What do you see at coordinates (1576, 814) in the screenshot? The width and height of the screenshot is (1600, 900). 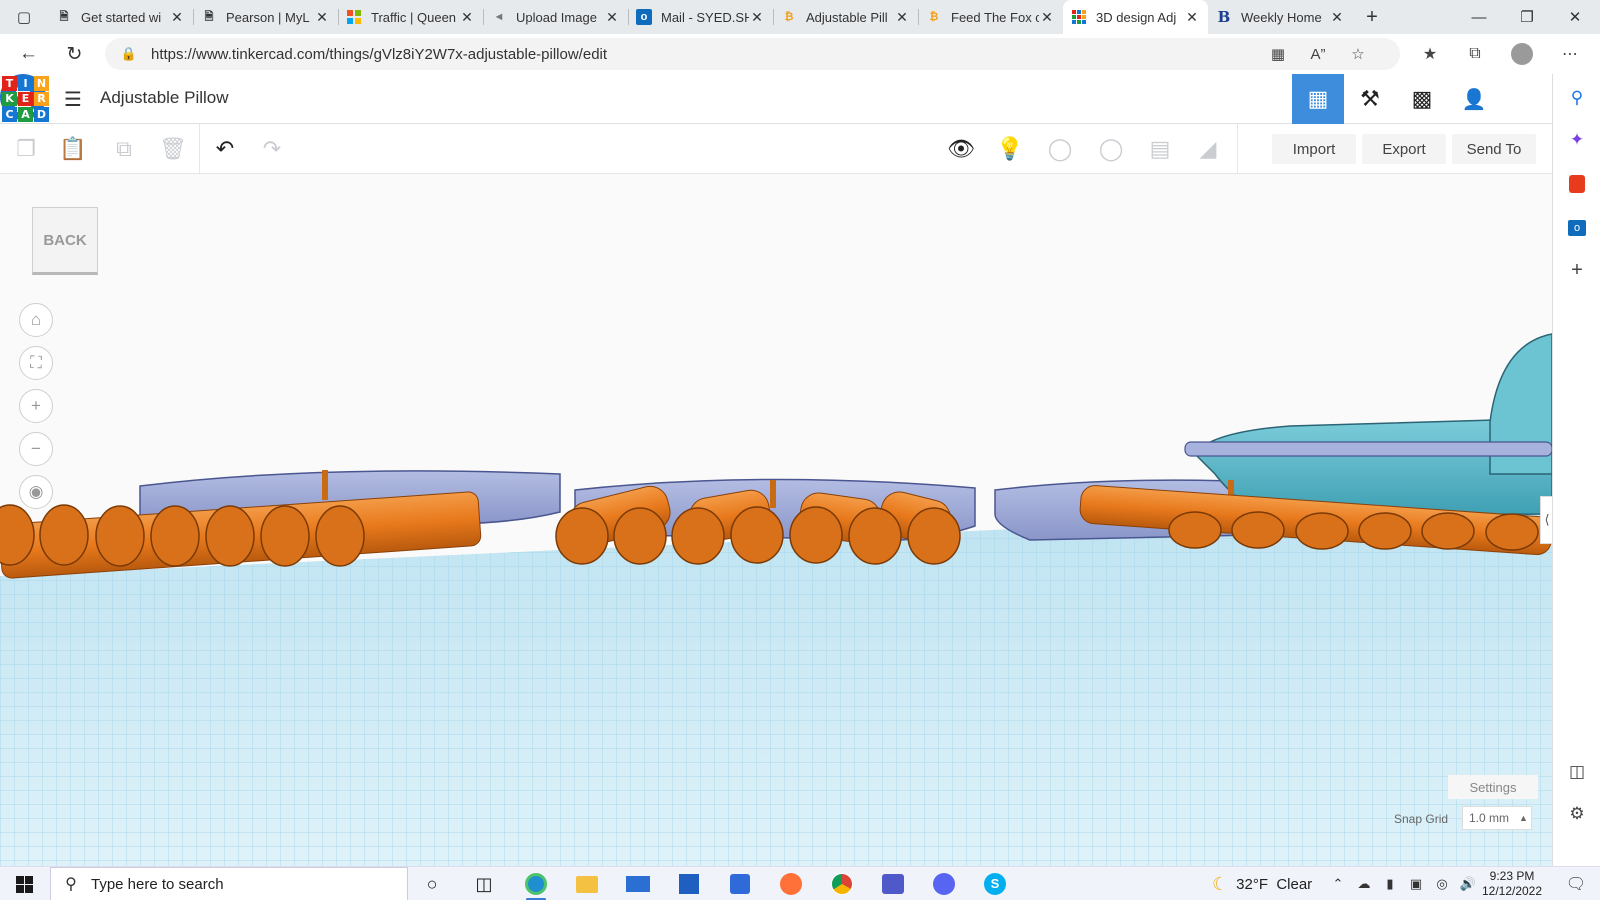 I see `gear-icon: ⚙` at bounding box center [1576, 814].